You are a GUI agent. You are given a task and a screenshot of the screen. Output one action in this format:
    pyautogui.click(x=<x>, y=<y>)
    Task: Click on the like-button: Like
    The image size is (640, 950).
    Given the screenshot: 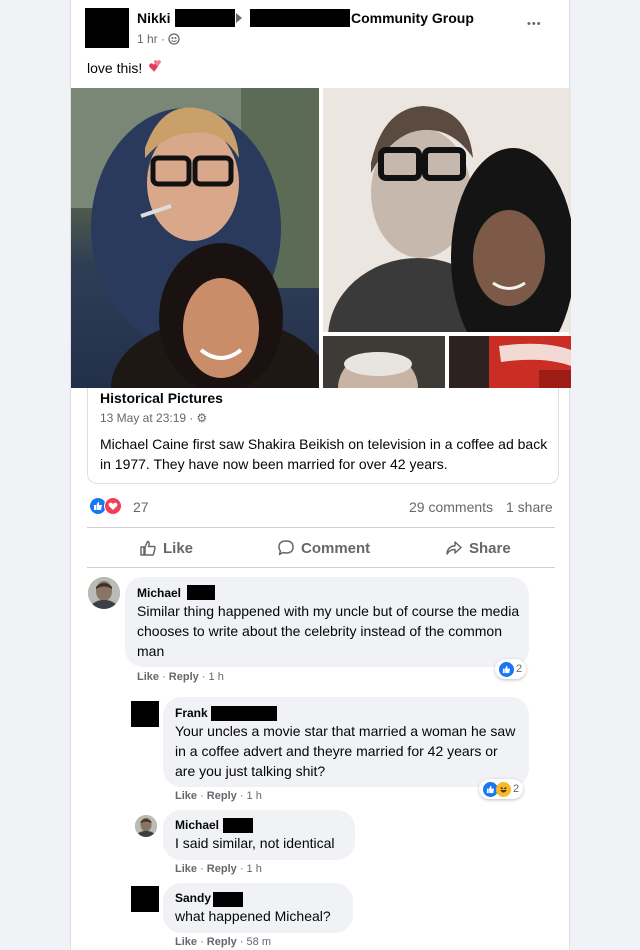 What is the action you would take?
    pyautogui.click(x=166, y=548)
    